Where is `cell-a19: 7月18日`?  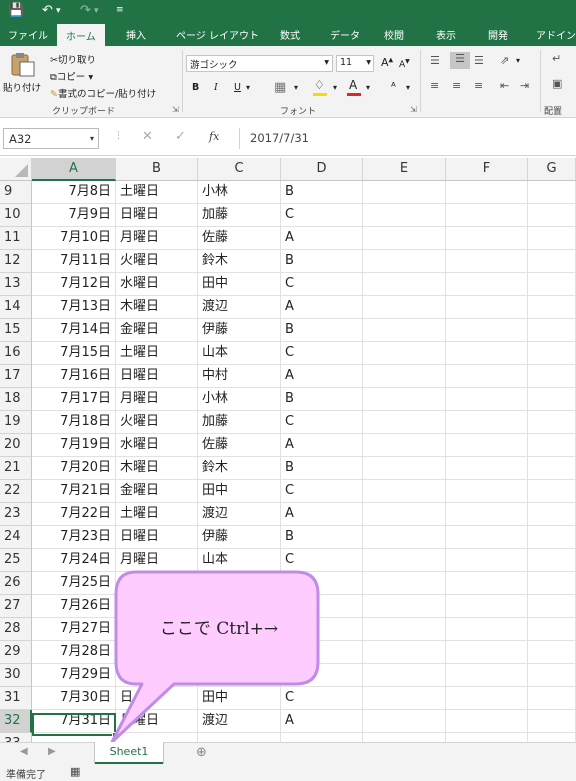
cell-a19: 7月18日 is located at coordinates (74, 422).